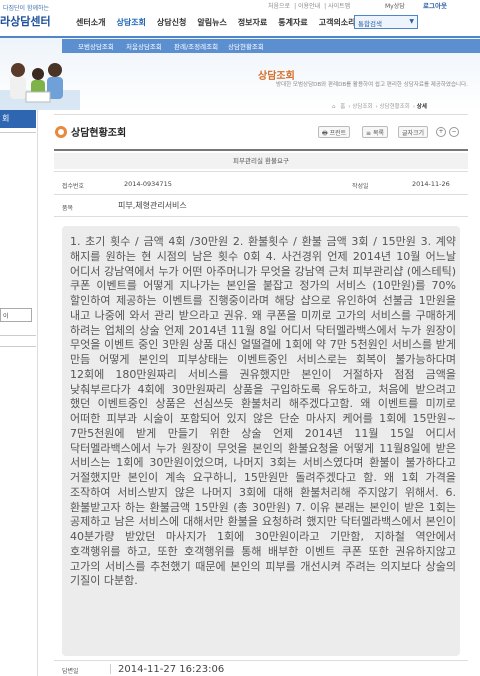 Image resolution: width=480 pixels, height=676 pixels. I want to click on page-title: 상담현황조회, so click(99, 133).